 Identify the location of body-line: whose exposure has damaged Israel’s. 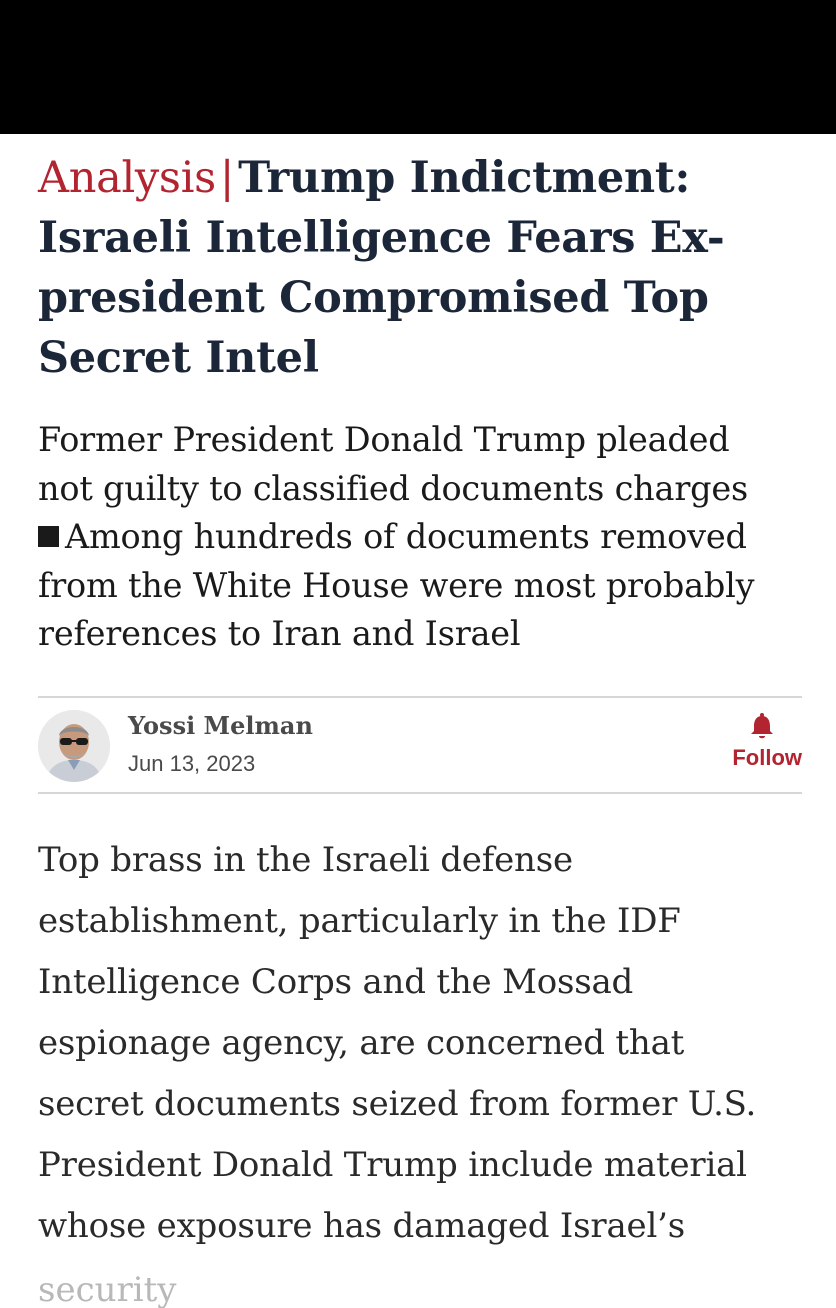
(361, 1226).